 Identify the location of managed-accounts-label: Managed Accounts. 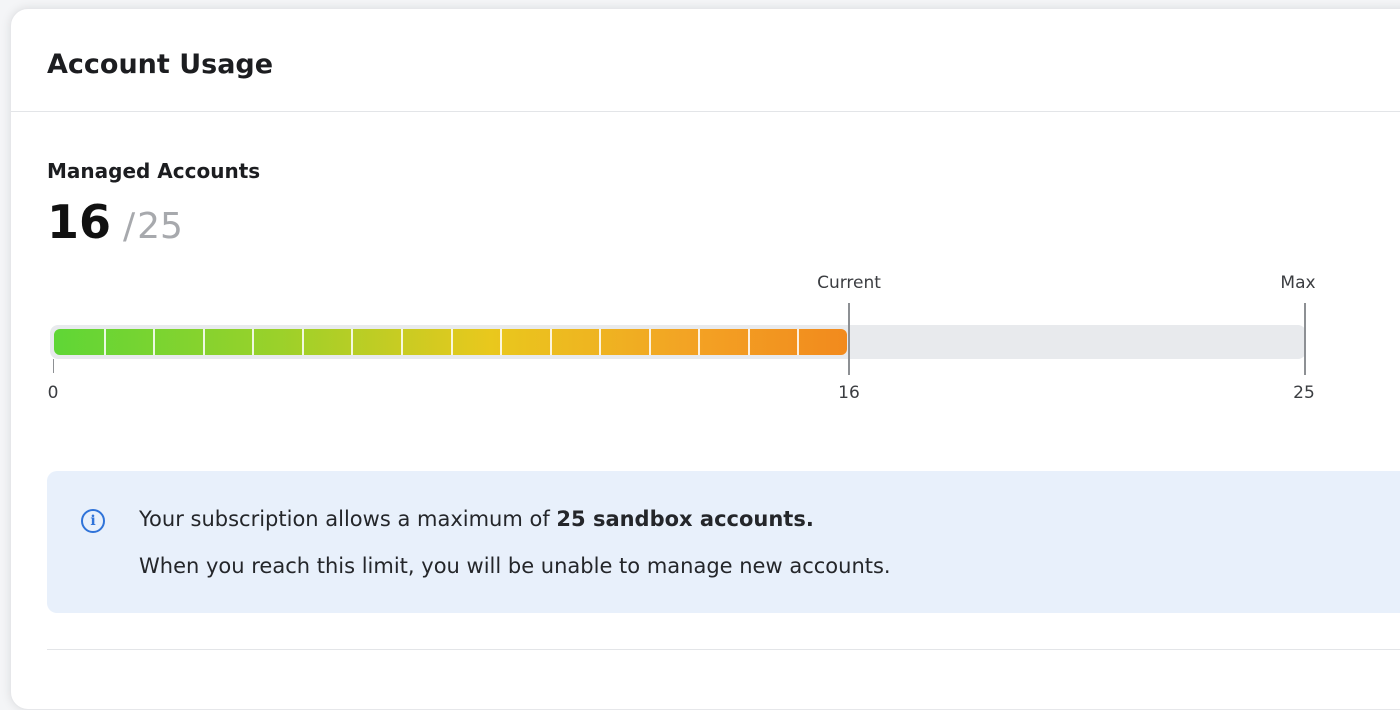
(154, 171).